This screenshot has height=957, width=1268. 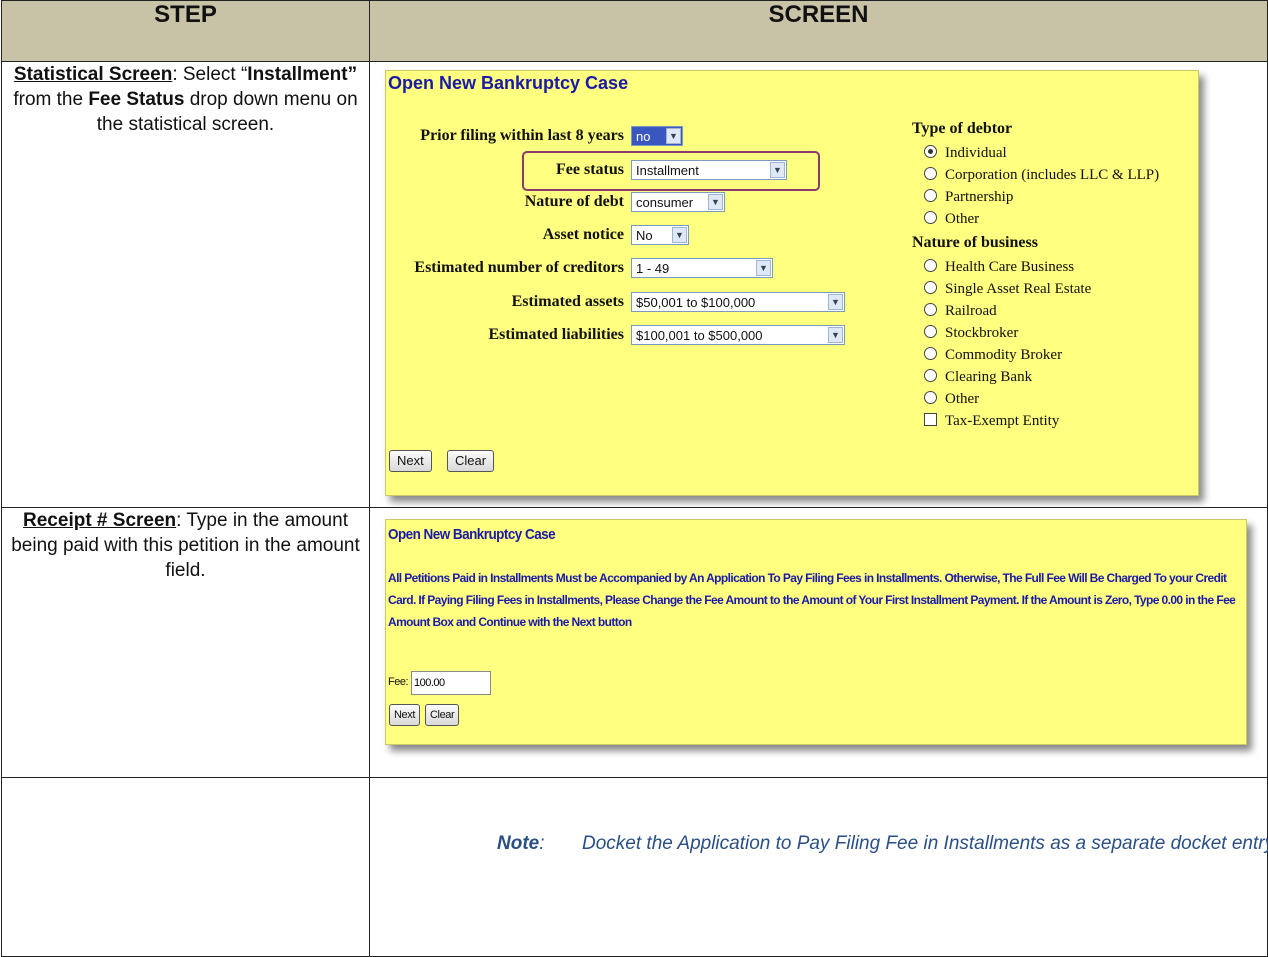 I want to click on step-bold: Installment”, so click(x=302, y=74).